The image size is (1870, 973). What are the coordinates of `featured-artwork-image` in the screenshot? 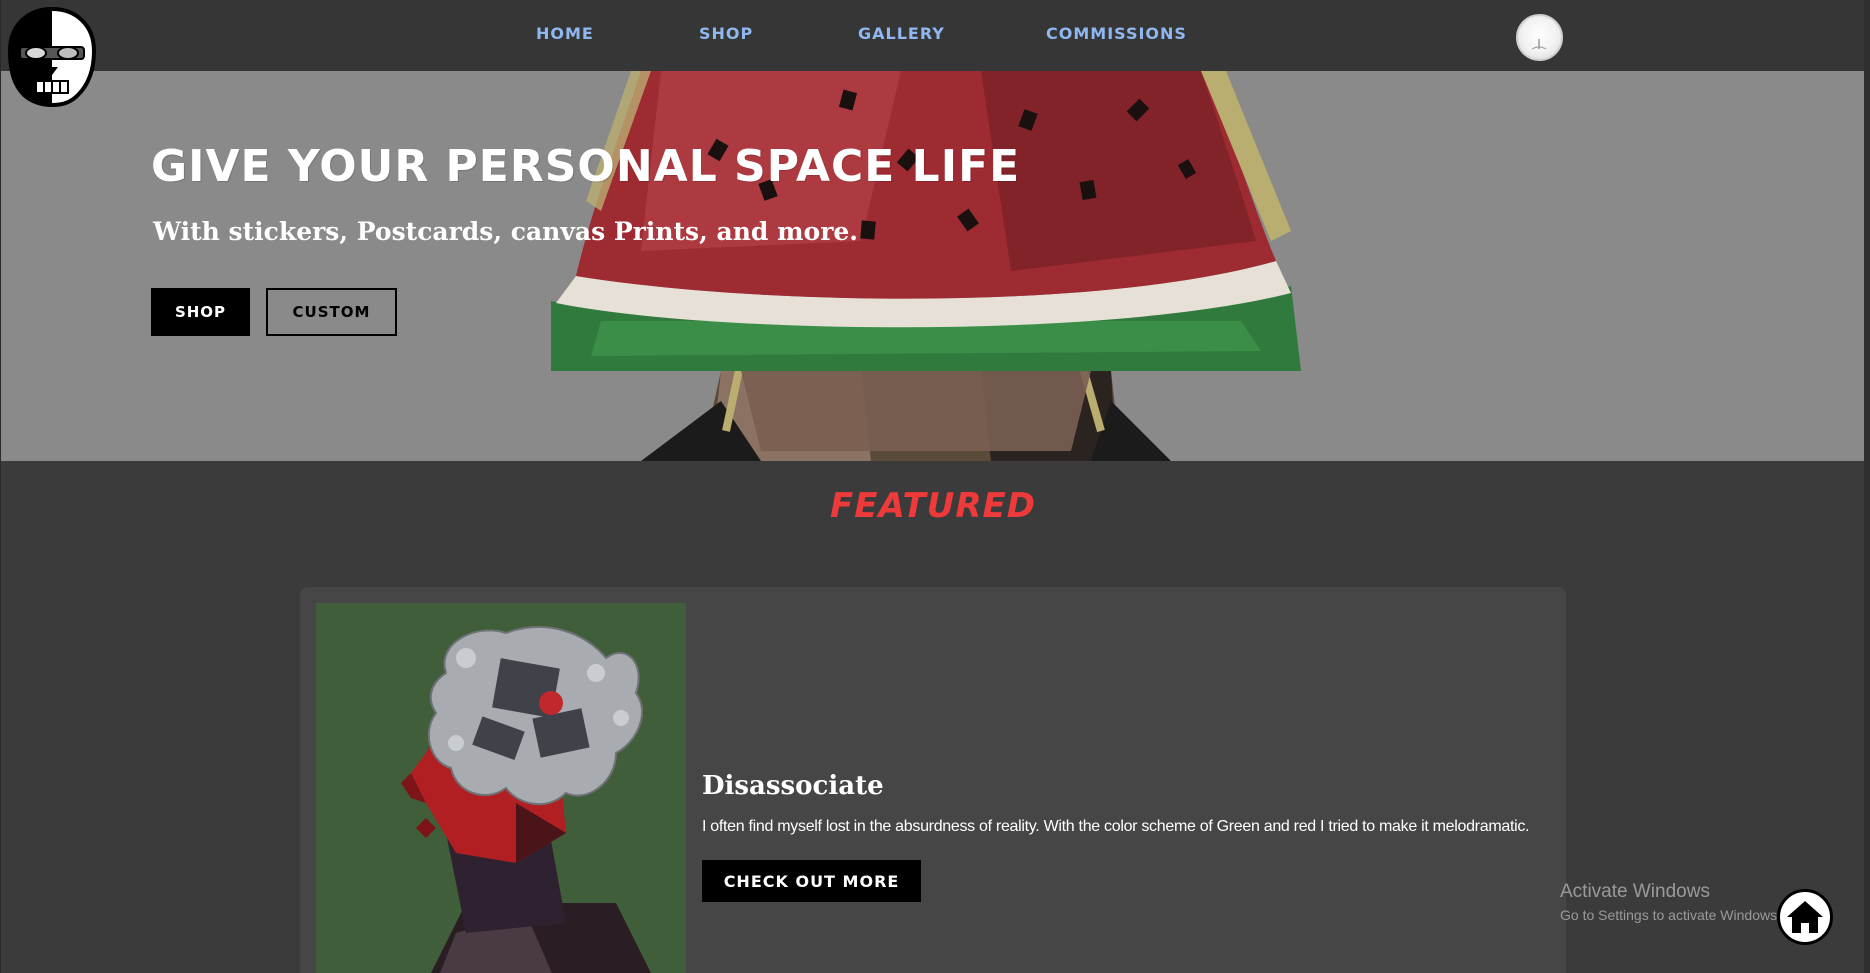 It's located at (501, 788).